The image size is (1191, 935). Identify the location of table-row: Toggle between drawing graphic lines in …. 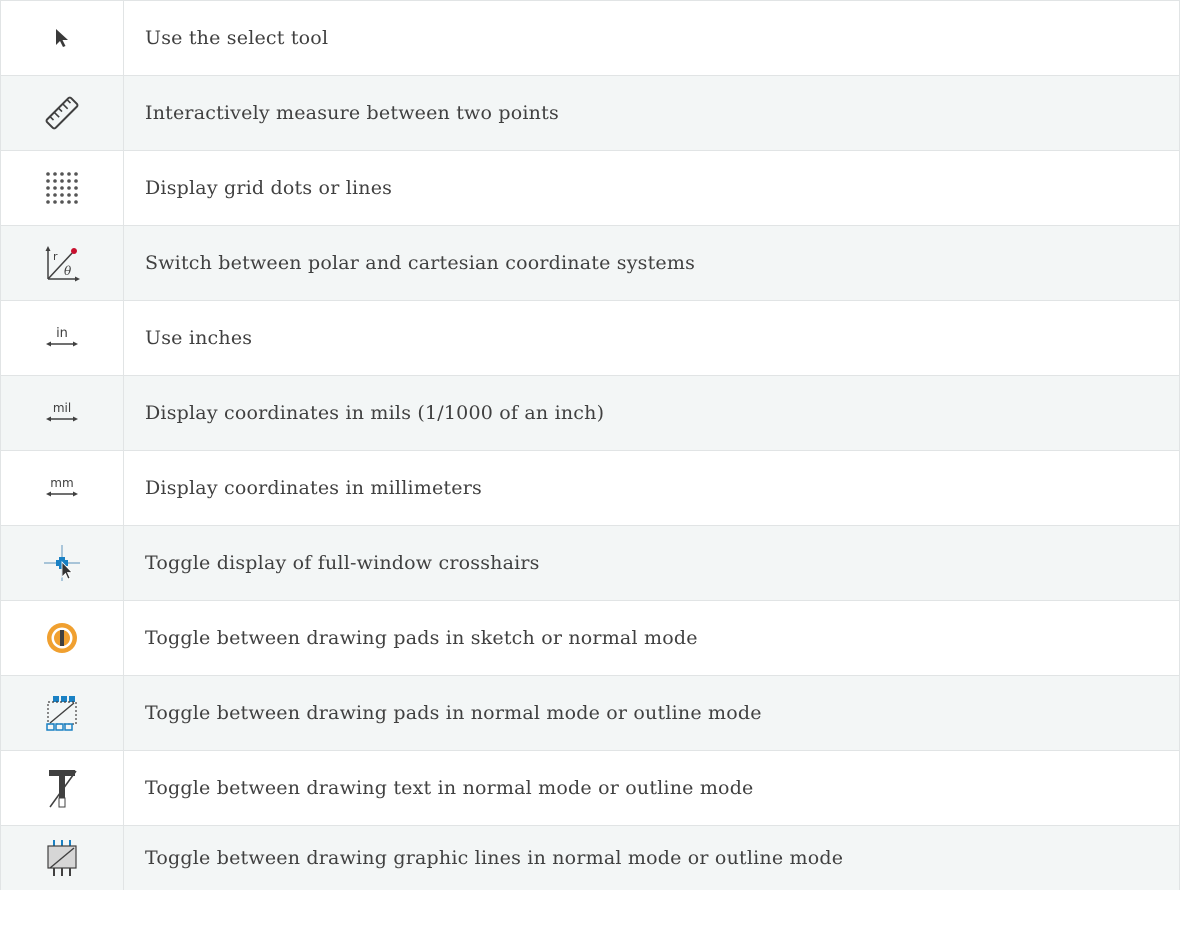
(590, 857).